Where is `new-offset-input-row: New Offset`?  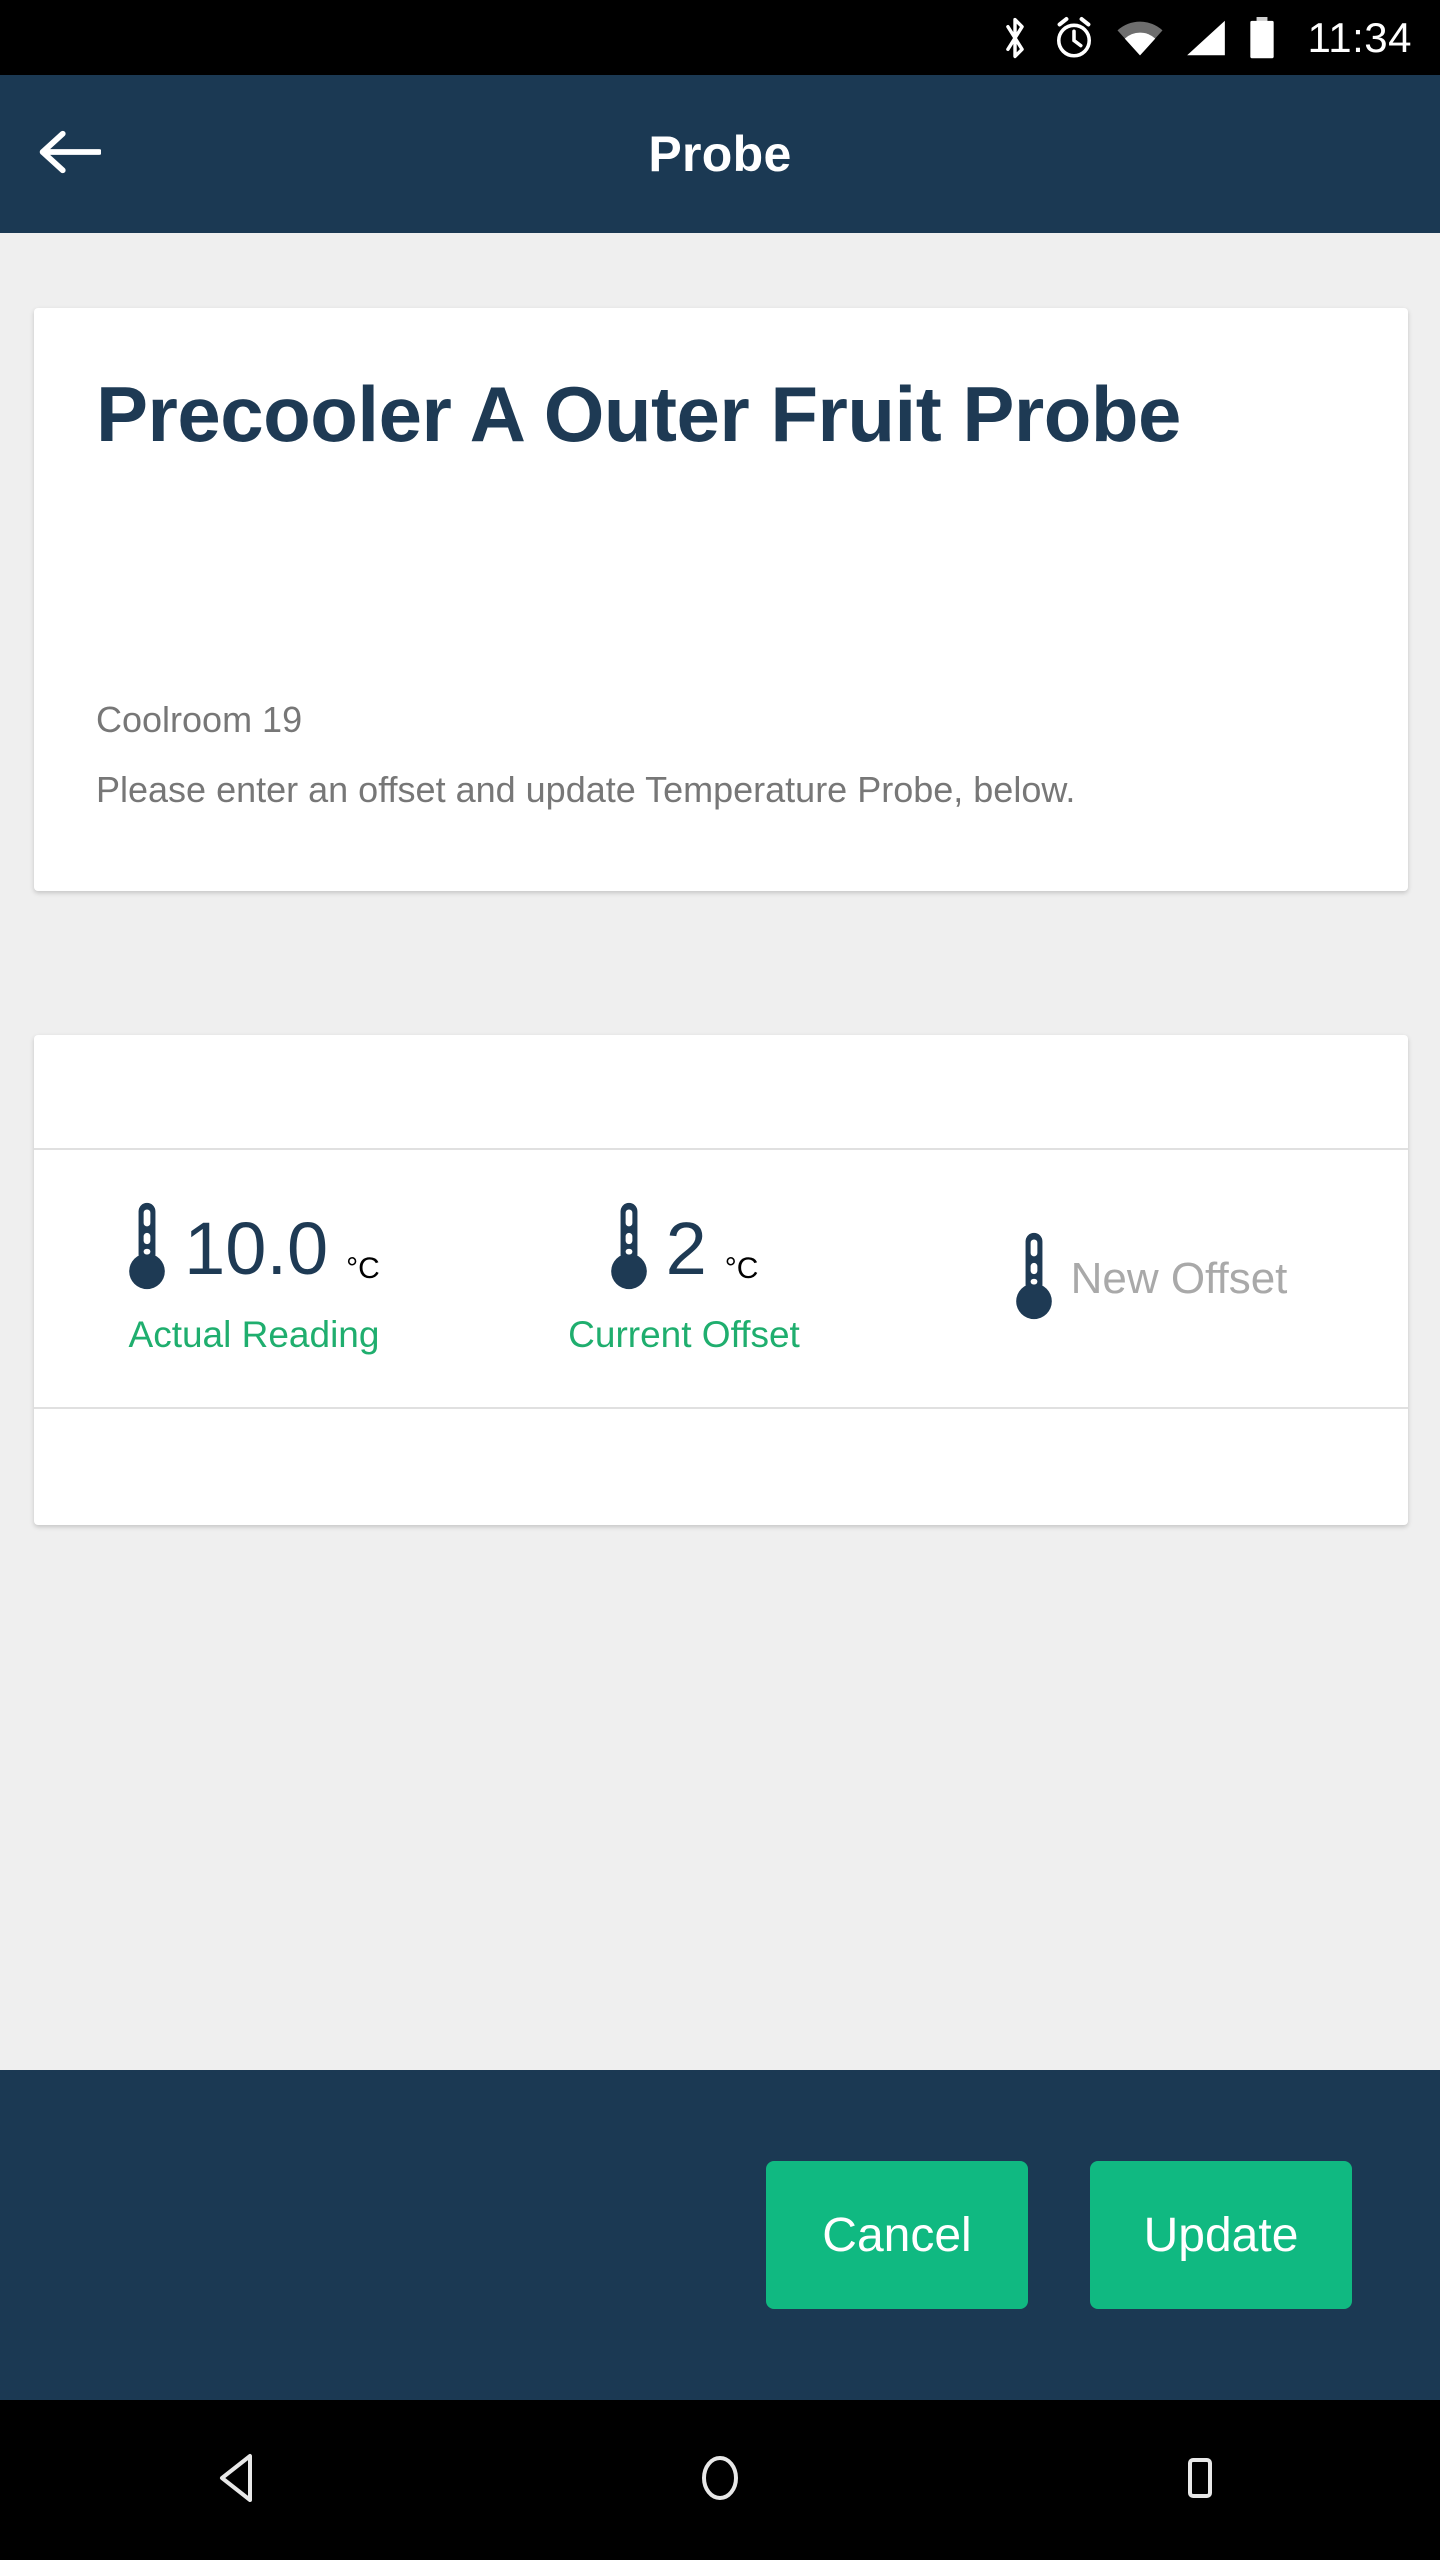 new-offset-input-row: New Offset is located at coordinates (1151, 1278).